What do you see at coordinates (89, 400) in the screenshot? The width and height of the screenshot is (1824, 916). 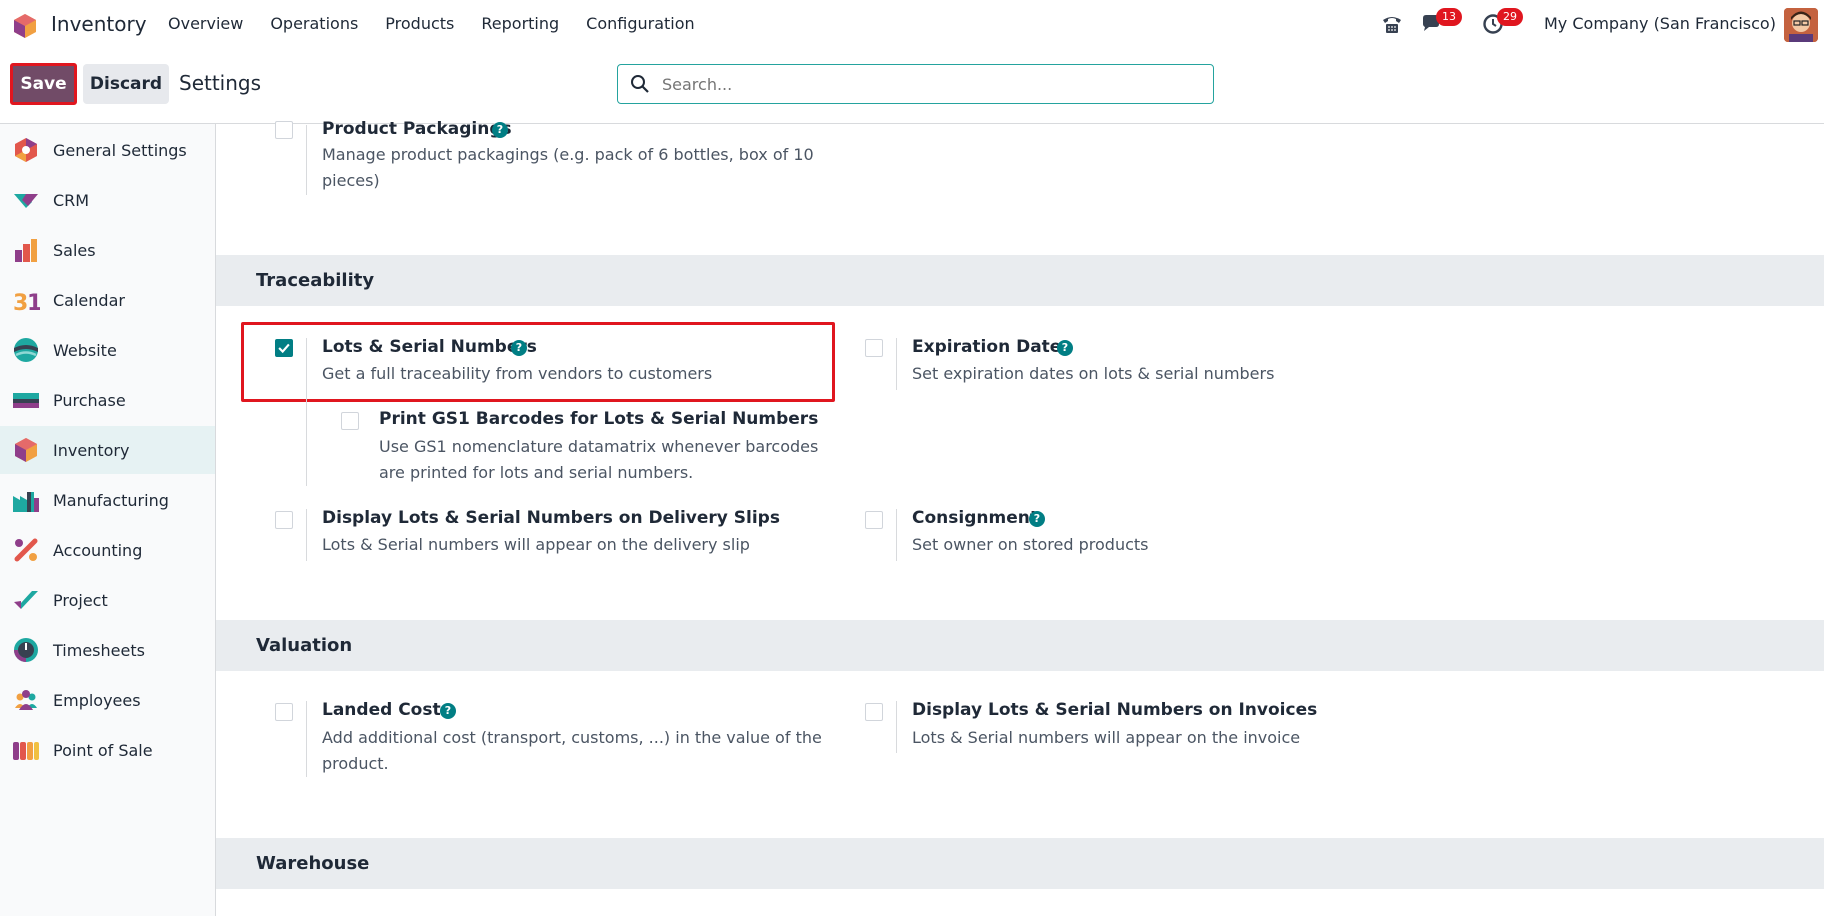 I see `sidebar-item-label: Purchase` at bounding box center [89, 400].